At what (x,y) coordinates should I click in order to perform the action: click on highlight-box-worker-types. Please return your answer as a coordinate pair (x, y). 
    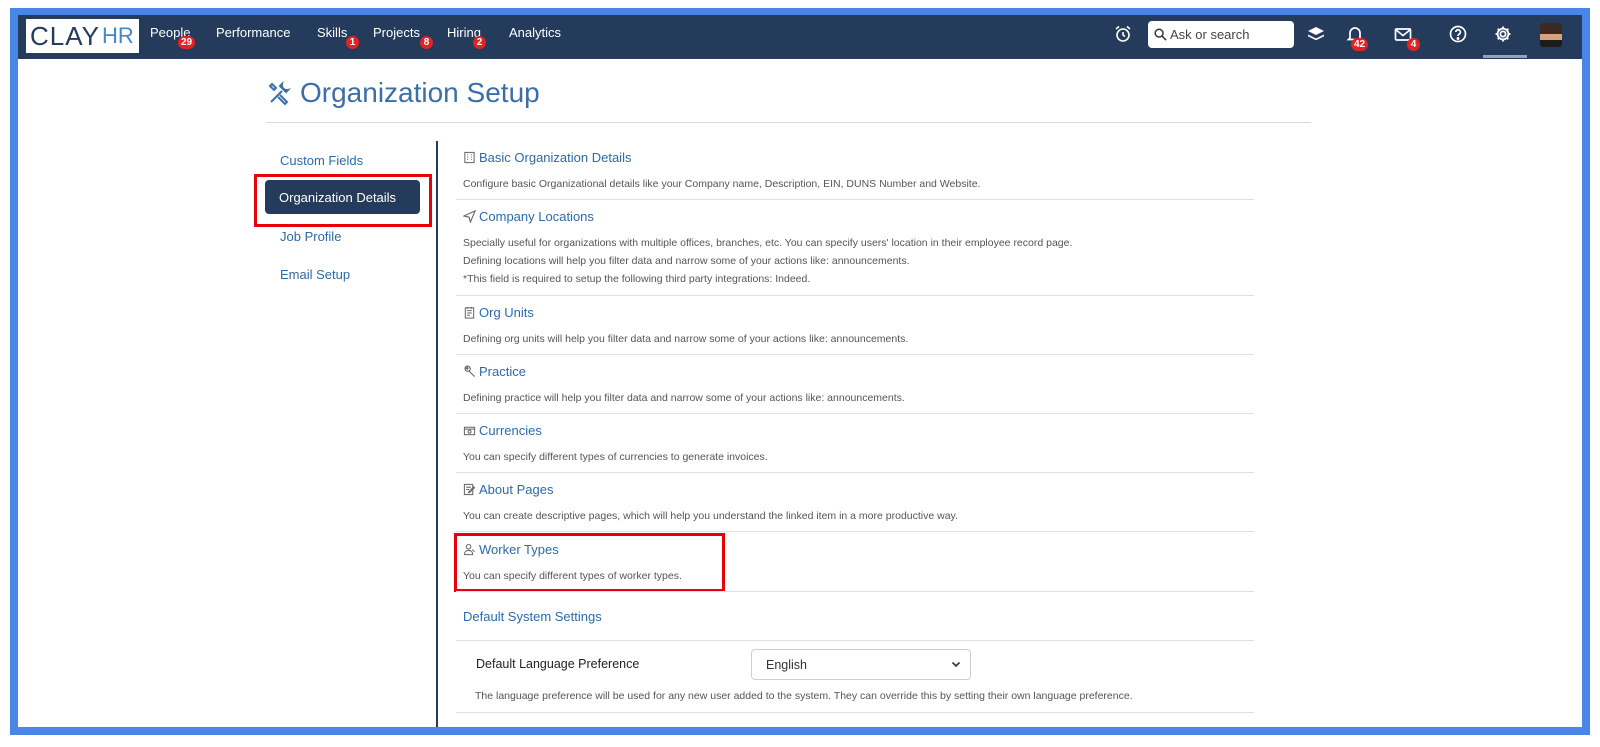
    Looking at the image, I should click on (589, 562).